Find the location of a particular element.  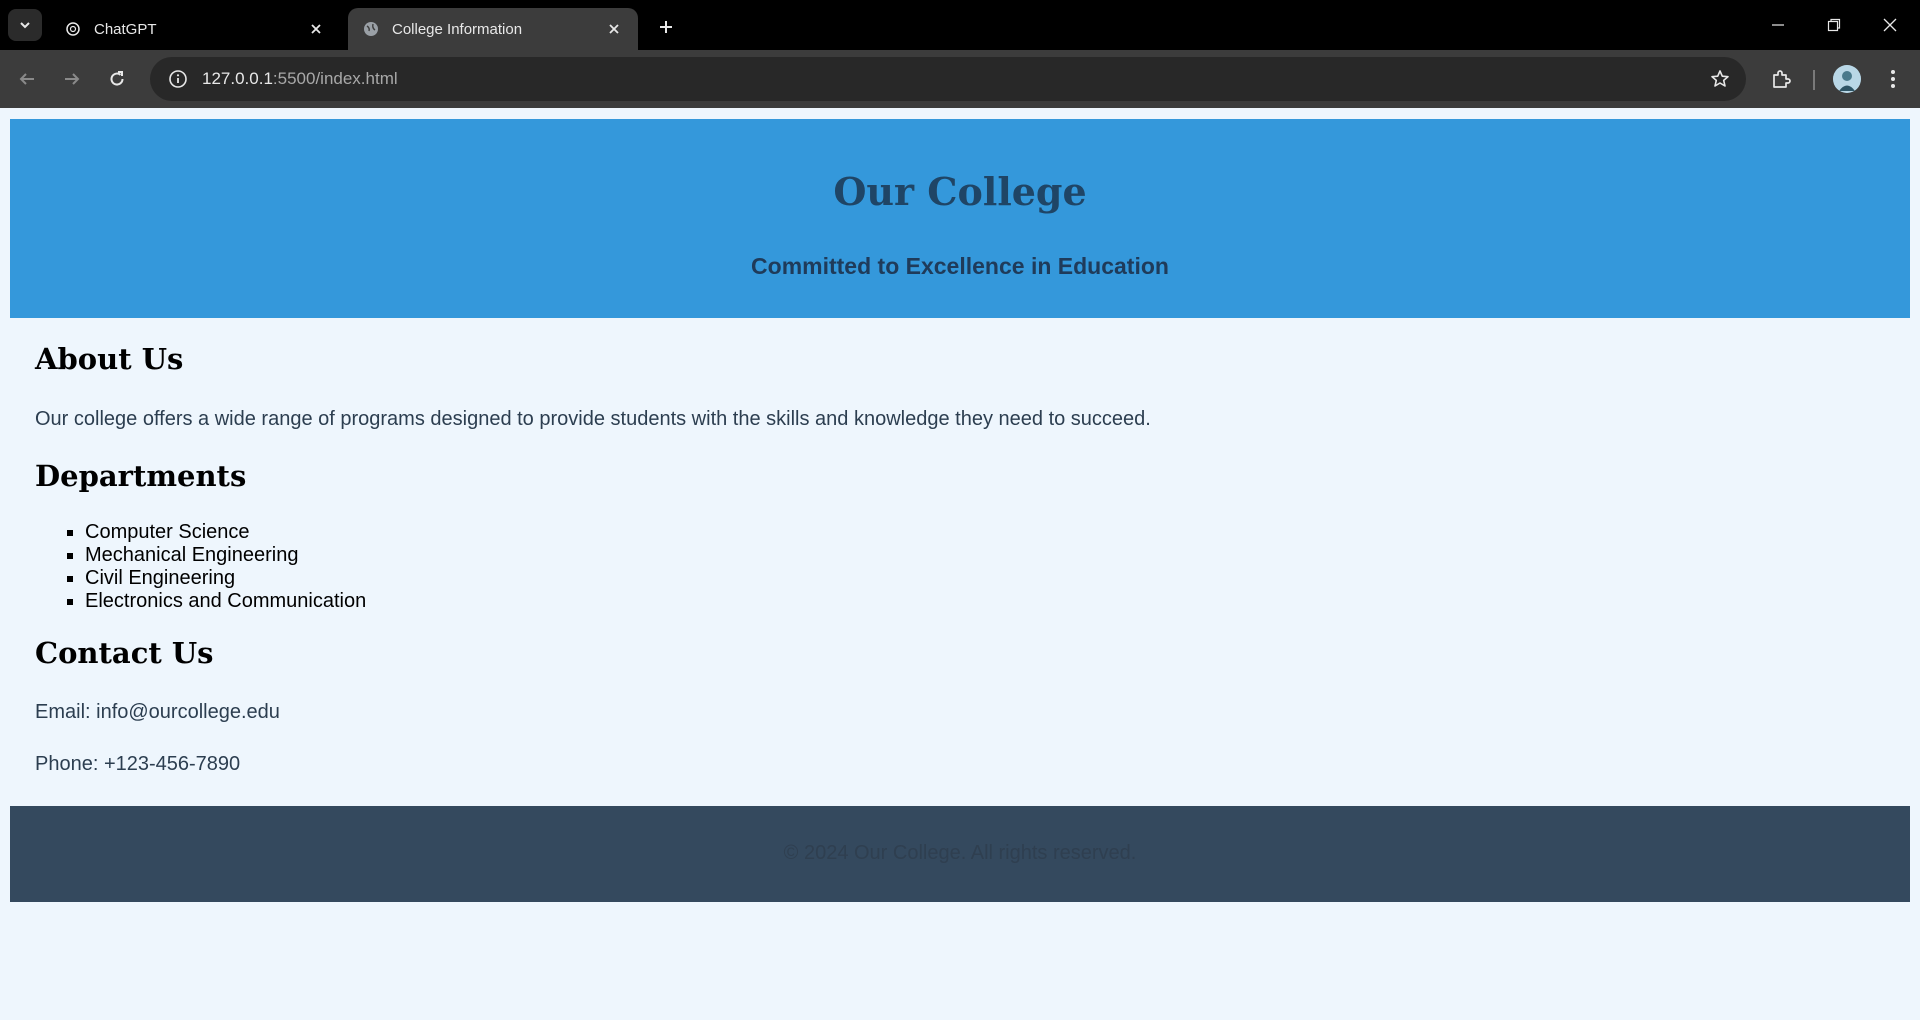

restore-button is located at coordinates (1834, 25).